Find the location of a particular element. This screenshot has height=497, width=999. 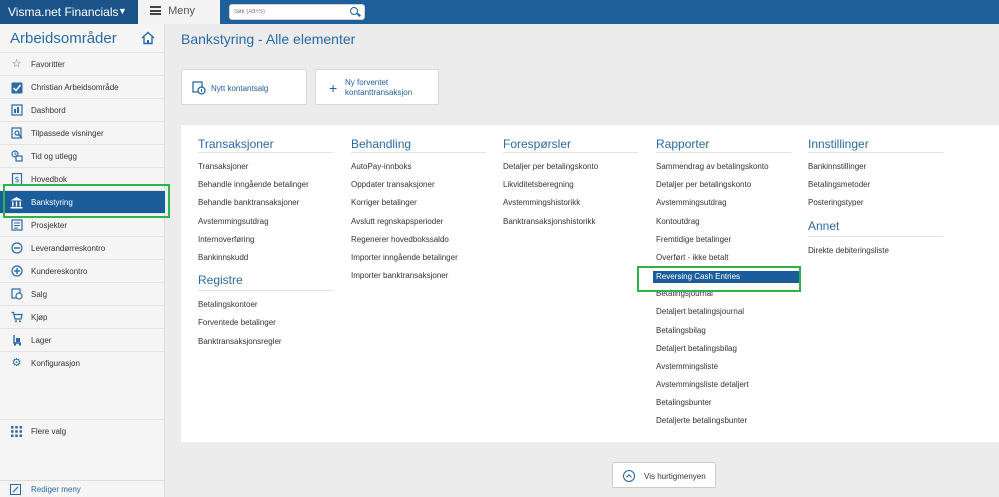

menu-link: Betalingsbilag is located at coordinates (728, 335).